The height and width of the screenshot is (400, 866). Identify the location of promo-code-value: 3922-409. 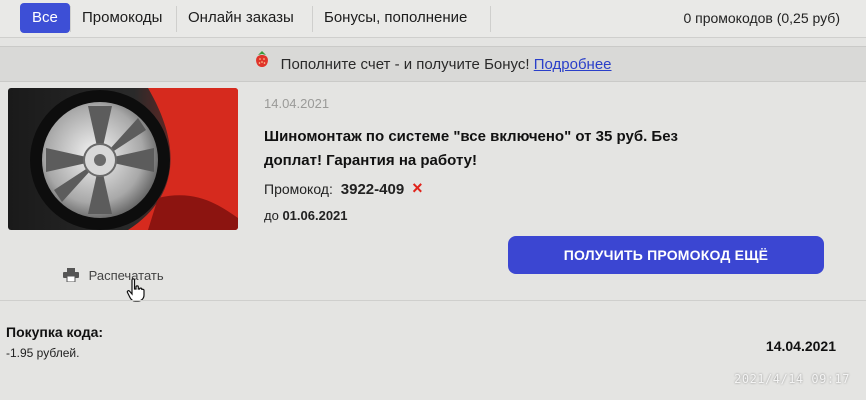
(372, 189).